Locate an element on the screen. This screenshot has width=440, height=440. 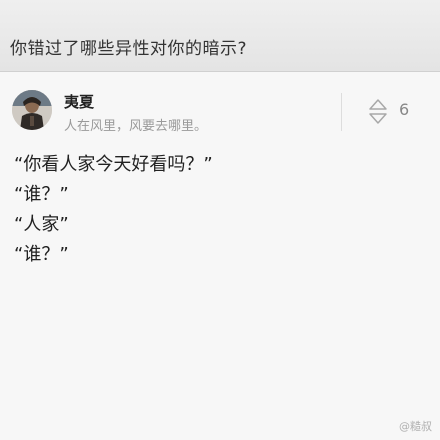
vote-divider is located at coordinates (341, 112).